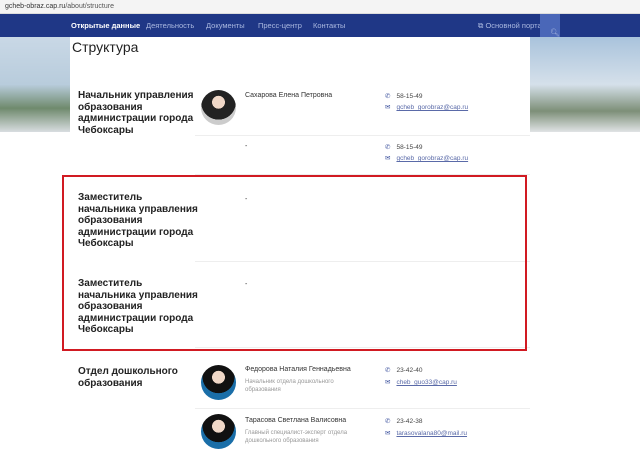  Describe the element at coordinates (329, 25) in the screenshot. I see `nav-contacts: Контакты` at that location.